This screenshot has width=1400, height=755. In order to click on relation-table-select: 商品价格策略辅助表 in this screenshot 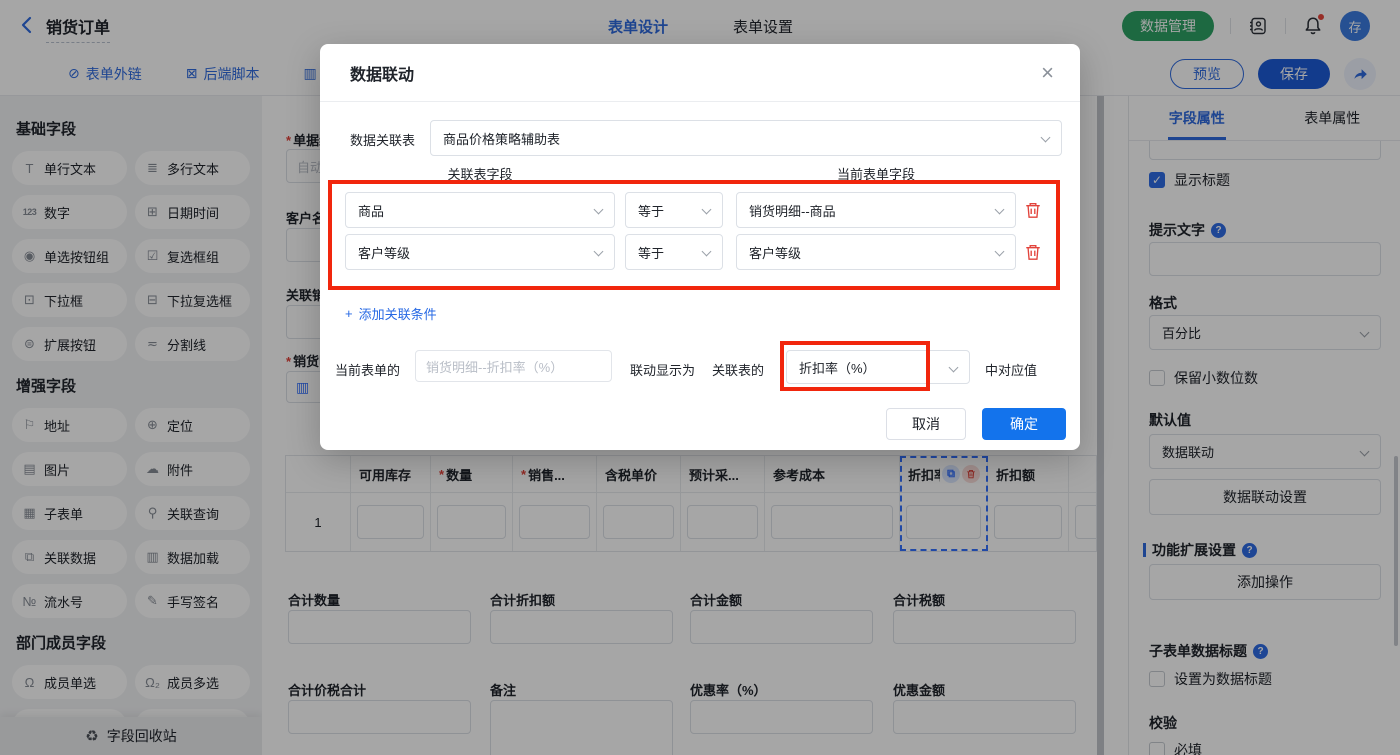, I will do `click(746, 138)`.